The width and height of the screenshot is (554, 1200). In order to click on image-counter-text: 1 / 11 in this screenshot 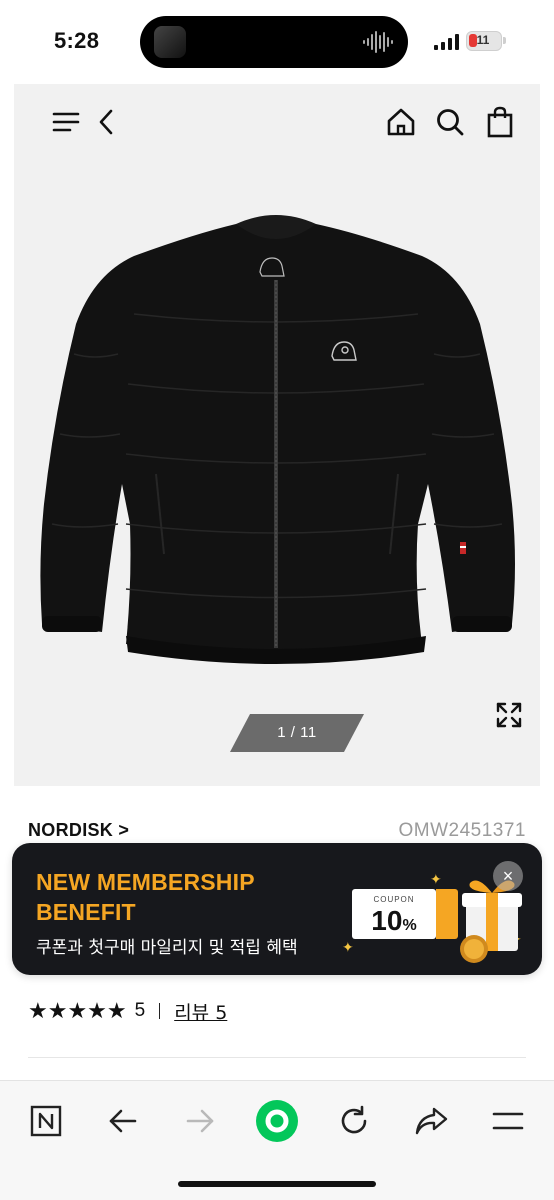, I will do `click(297, 732)`.